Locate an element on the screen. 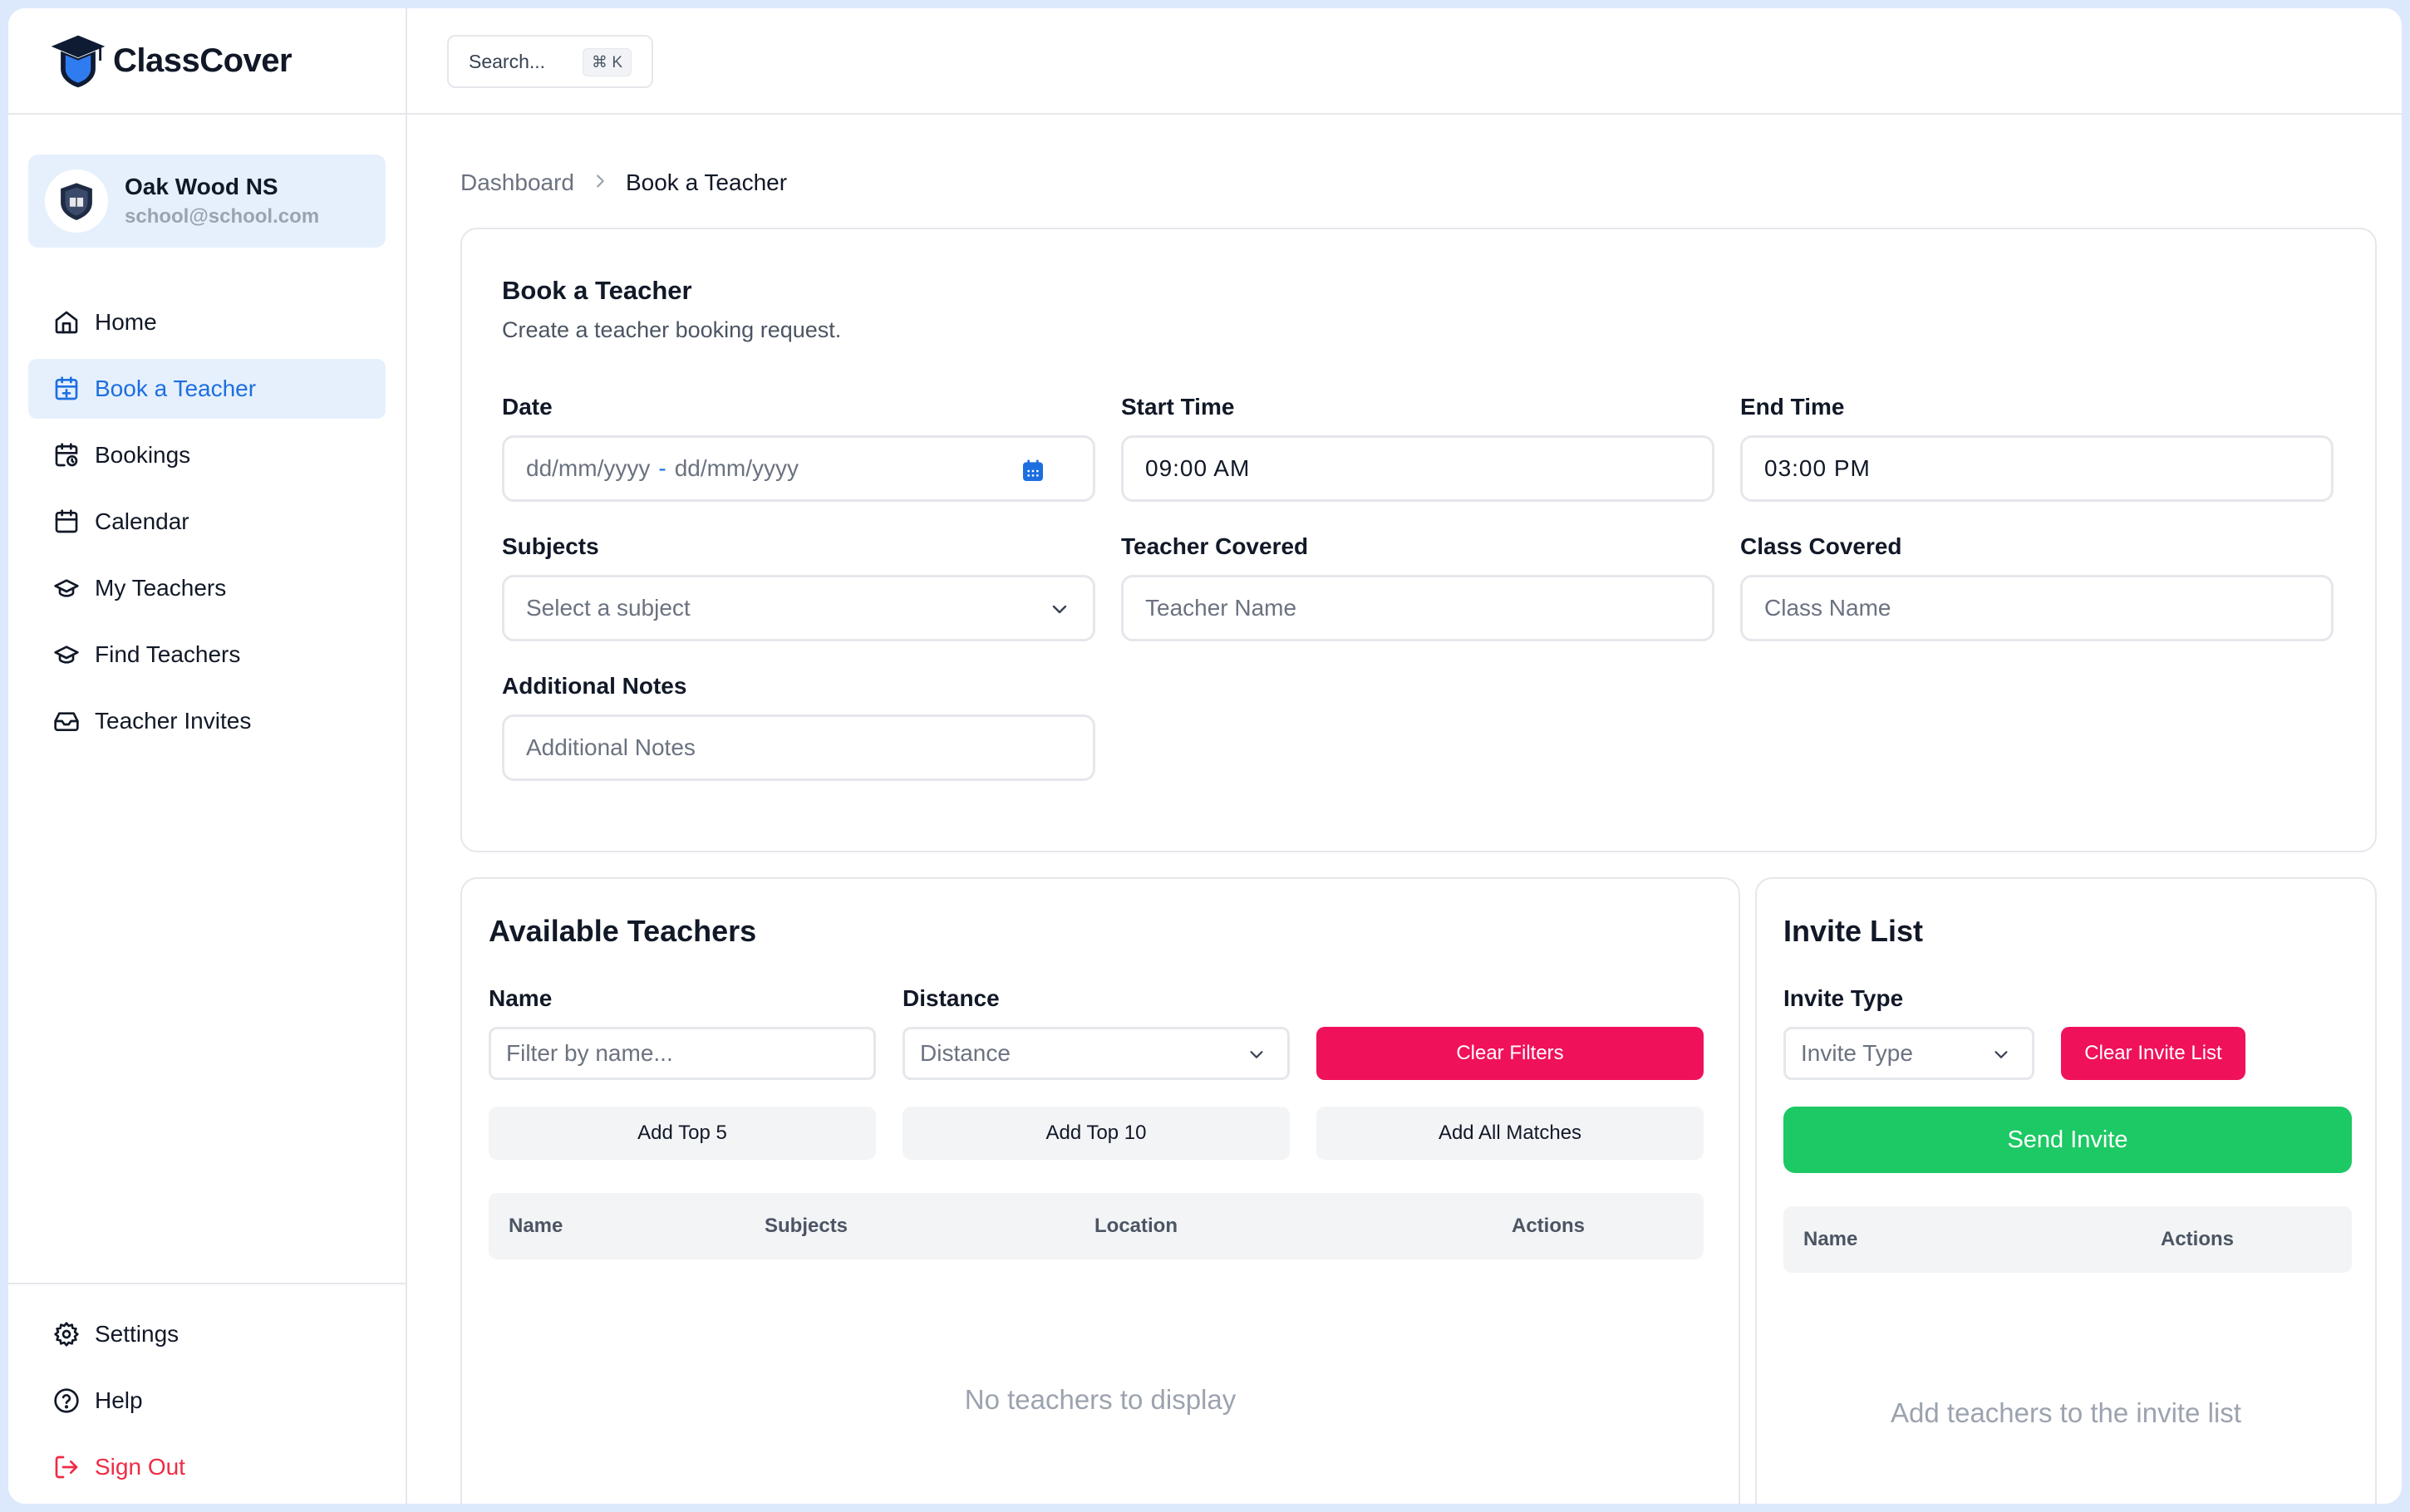 The width and height of the screenshot is (2410, 1512). nav-label: Find Teachers is located at coordinates (168, 654).